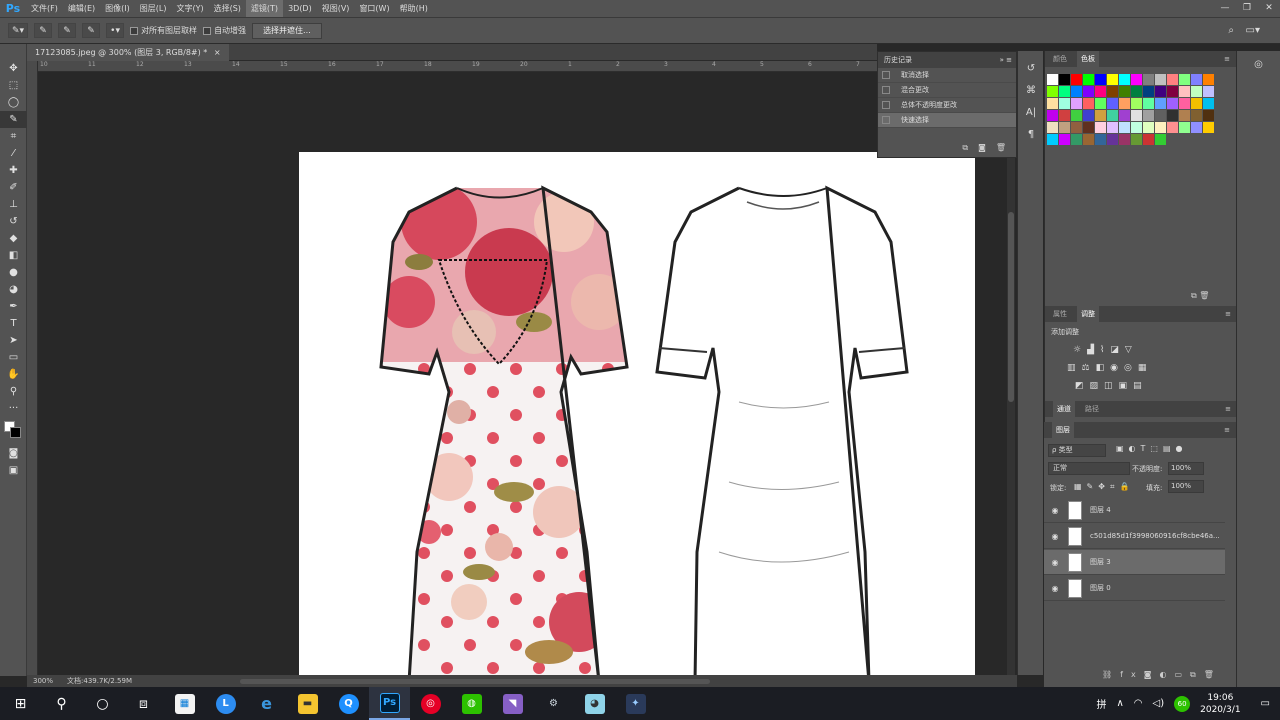 This screenshot has width=1280, height=720. Describe the element at coordinates (13, 408) in the screenshot. I see `more-tools-icon: ···` at that location.